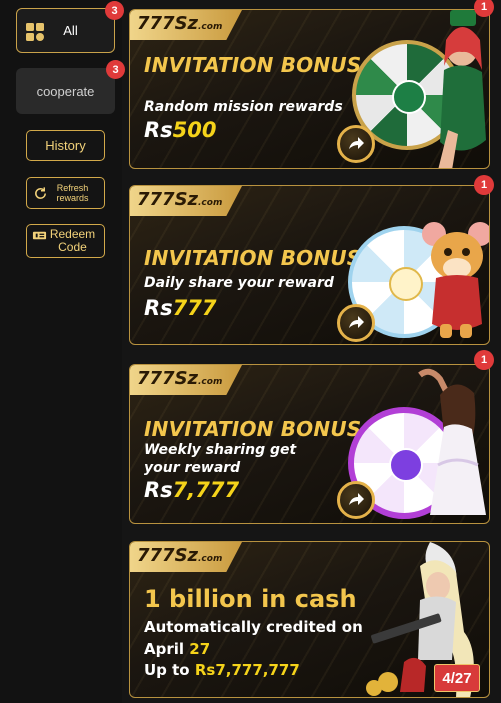 This screenshot has height=703, width=501. I want to click on bonus-amount: Rs777, so click(180, 308).